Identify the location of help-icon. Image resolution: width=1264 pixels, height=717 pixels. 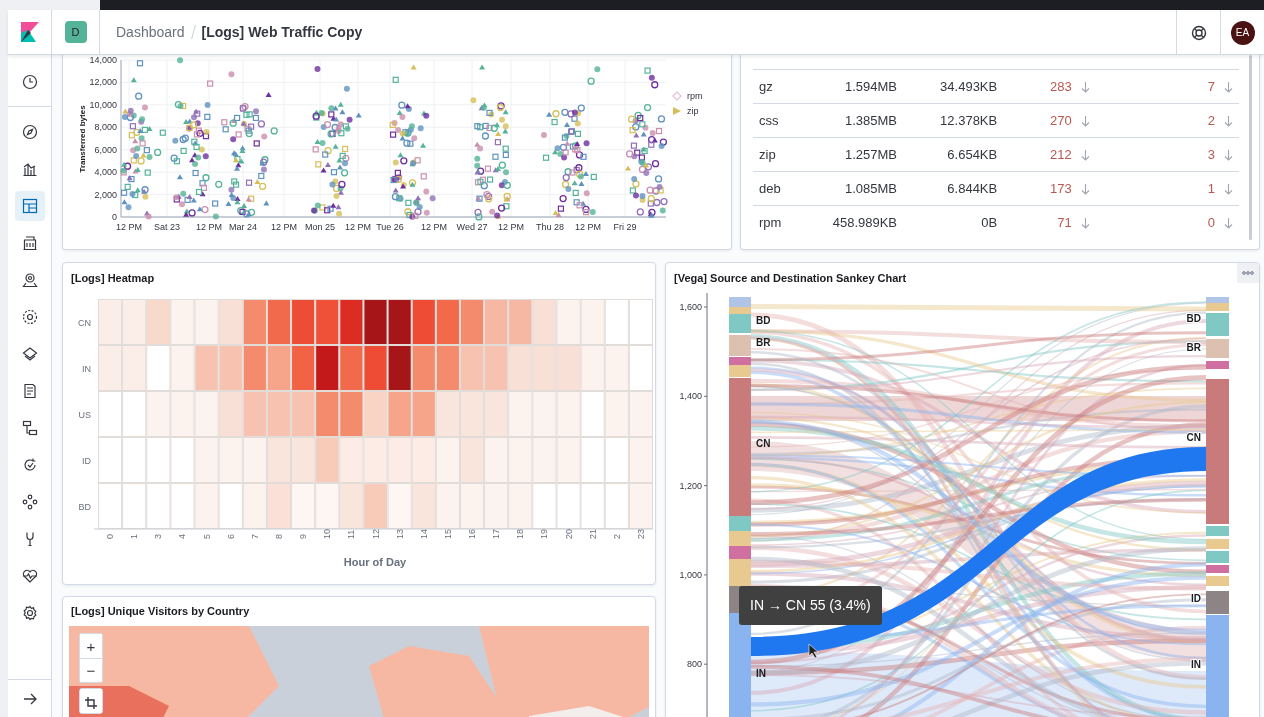
(1198, 32).